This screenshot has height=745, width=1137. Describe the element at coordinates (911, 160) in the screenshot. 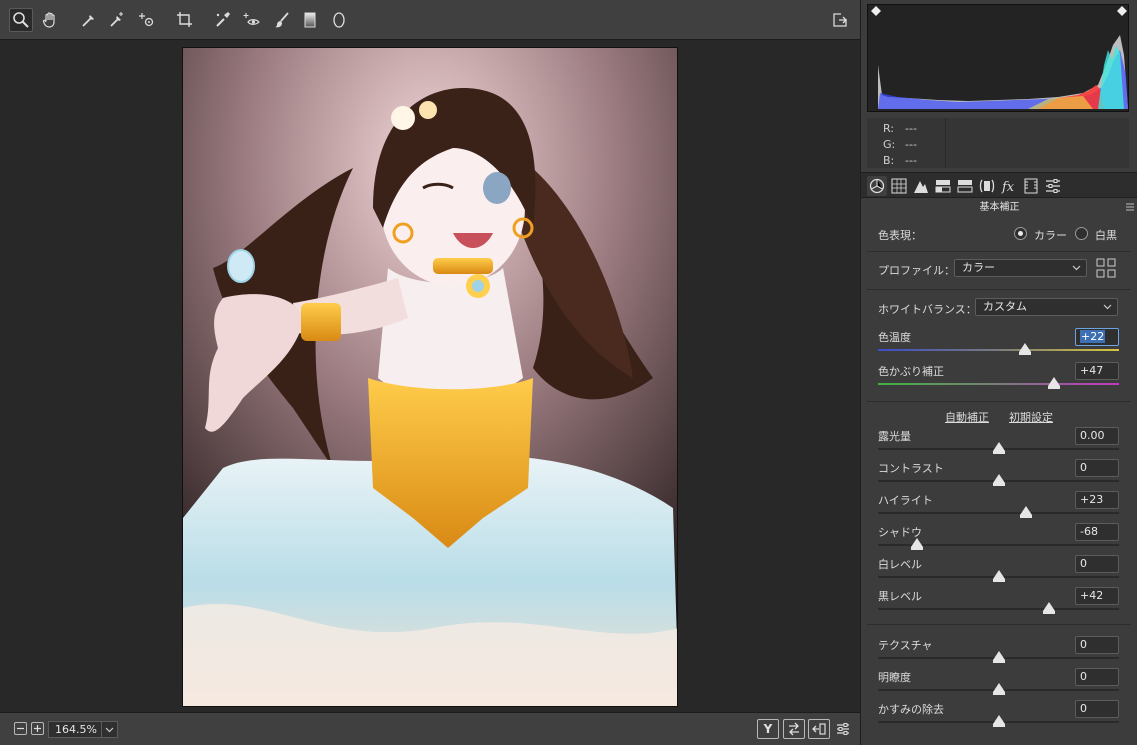

I see `b-value: ---` at that location.